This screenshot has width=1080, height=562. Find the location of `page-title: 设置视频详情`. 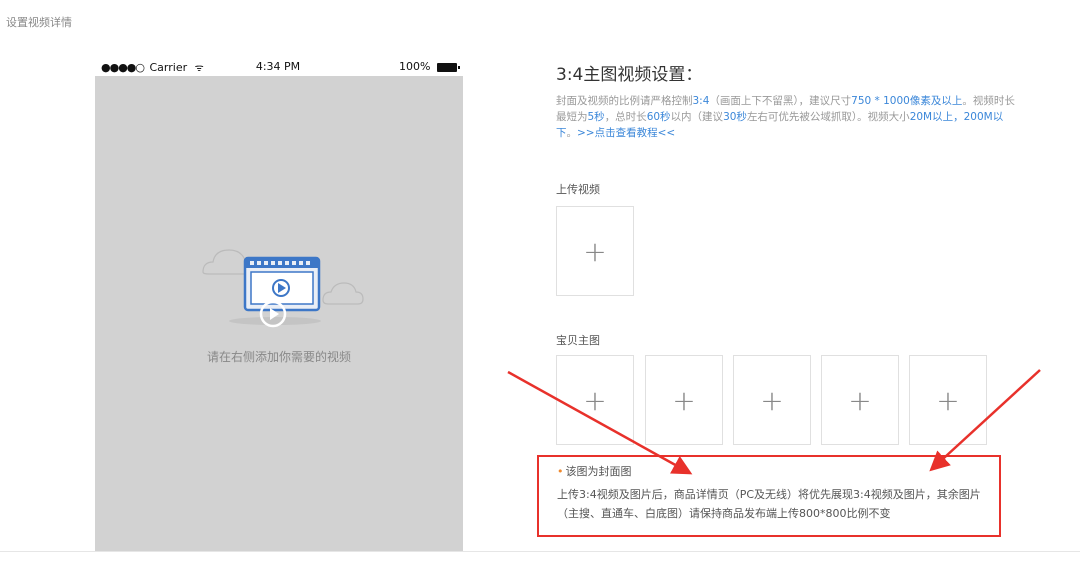

page-title: 设置视频详情 is located at coordinates (39, 22).